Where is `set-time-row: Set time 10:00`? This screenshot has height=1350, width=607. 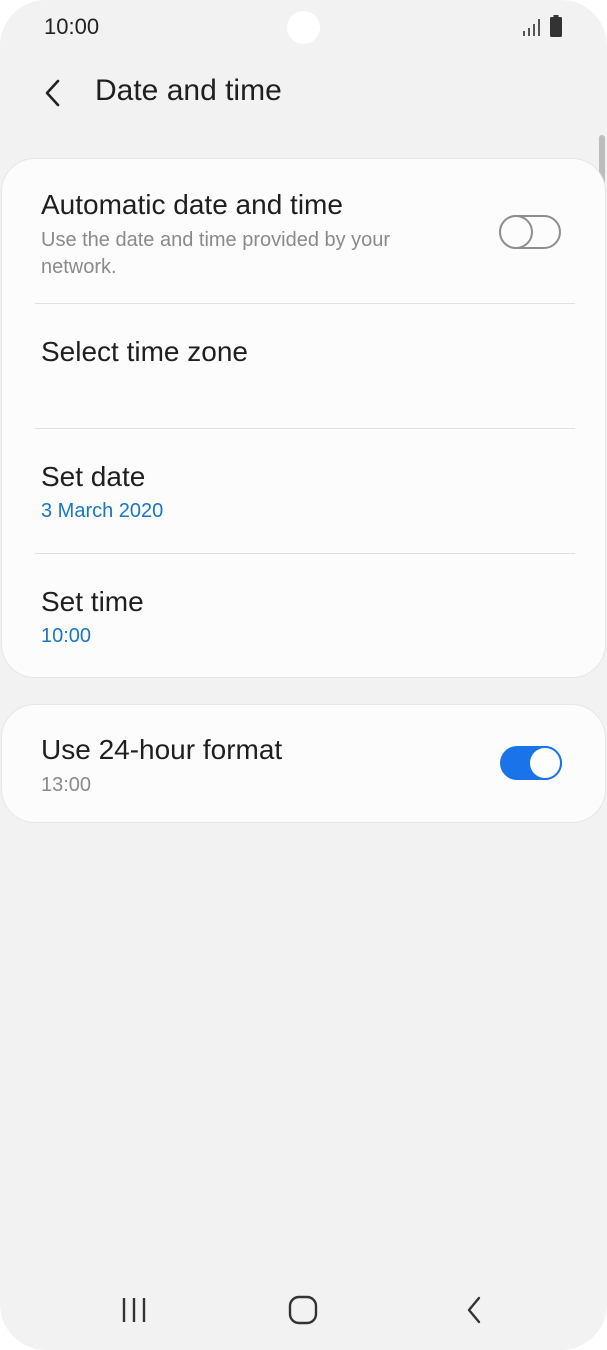
set-time-row: Set time 10:00 is located at coordinates (303, 616).